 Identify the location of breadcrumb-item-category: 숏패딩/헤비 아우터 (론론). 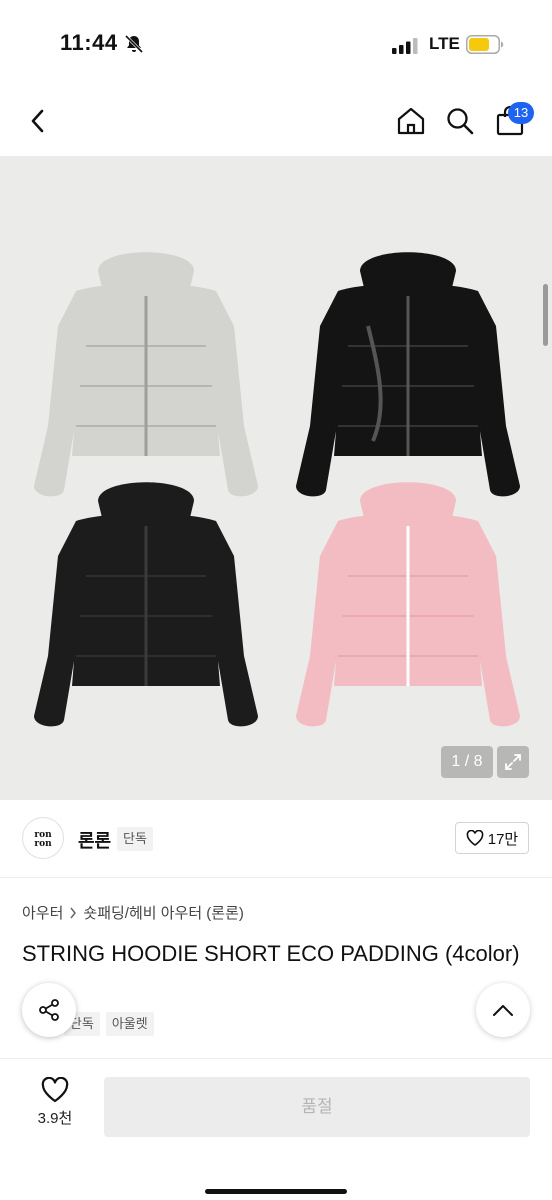
(163, 912).